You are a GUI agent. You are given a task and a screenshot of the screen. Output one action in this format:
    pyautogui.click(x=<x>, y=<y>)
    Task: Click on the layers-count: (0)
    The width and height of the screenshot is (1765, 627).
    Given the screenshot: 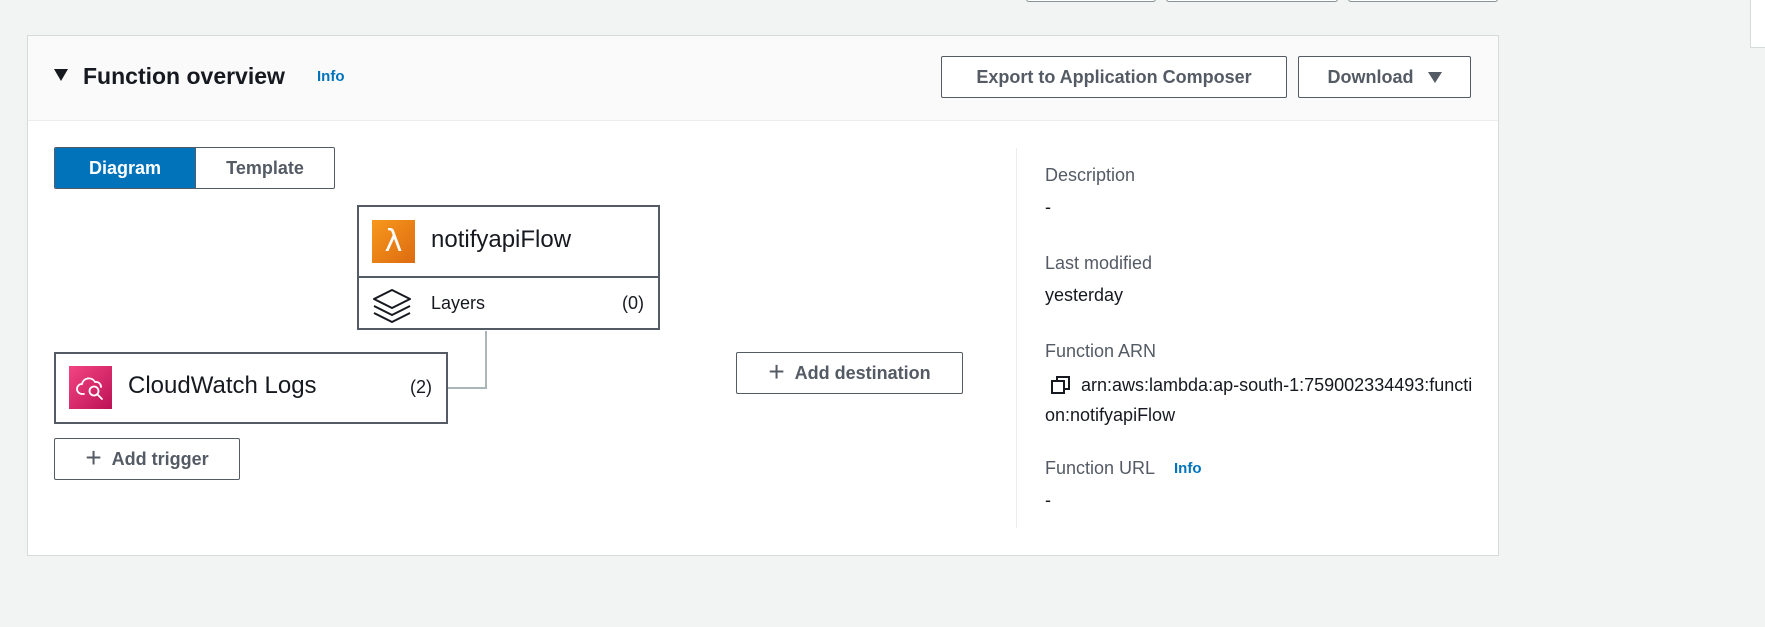 What is the action you would take?
    pyautogui.click(x=633, y=303)
    